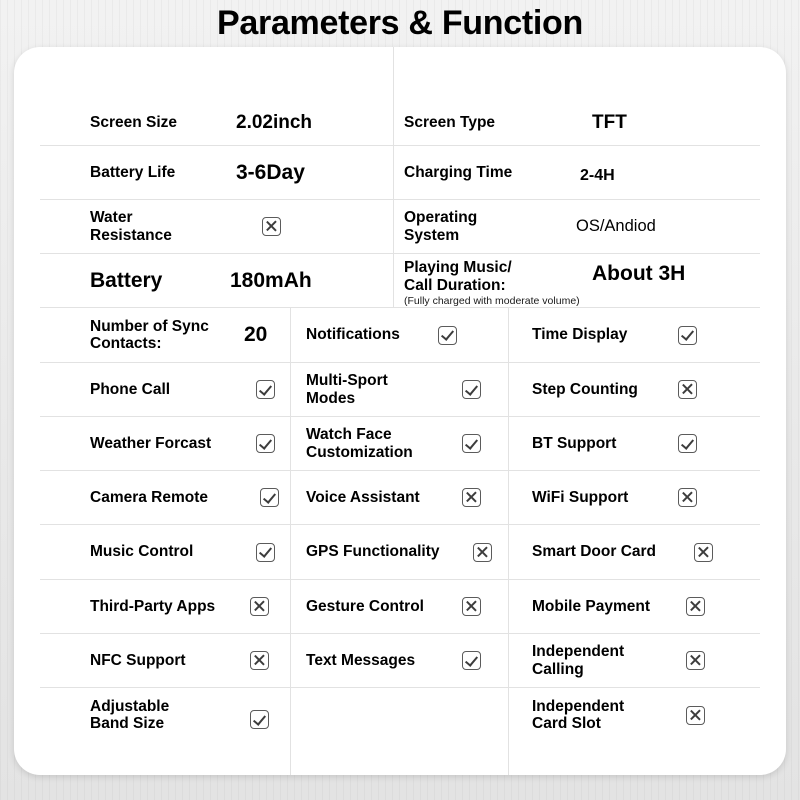  I want to click on feature-label-third-party-apps: Third-Party Apps, so click(172, 606).